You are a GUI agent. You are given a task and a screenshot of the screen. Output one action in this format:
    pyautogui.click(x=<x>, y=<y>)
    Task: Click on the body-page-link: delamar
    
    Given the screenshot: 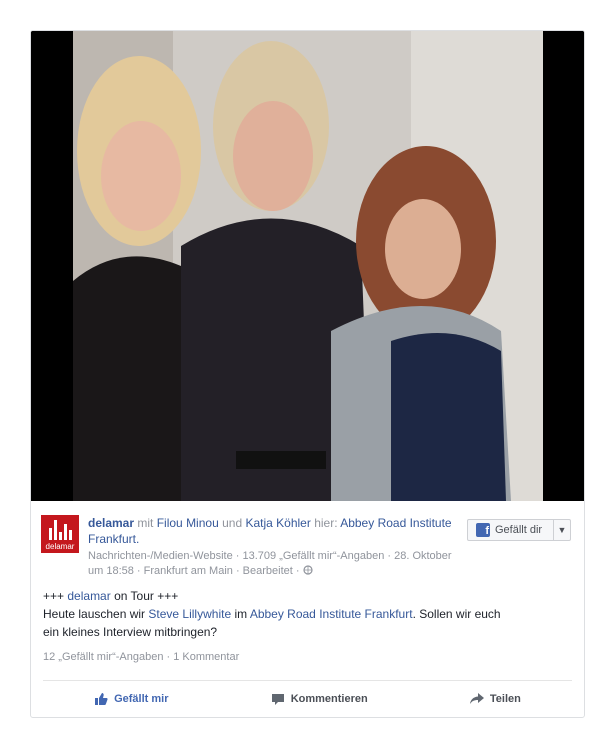 What is the action you would take?
    pyautogui.click(x=88, y=596)
    